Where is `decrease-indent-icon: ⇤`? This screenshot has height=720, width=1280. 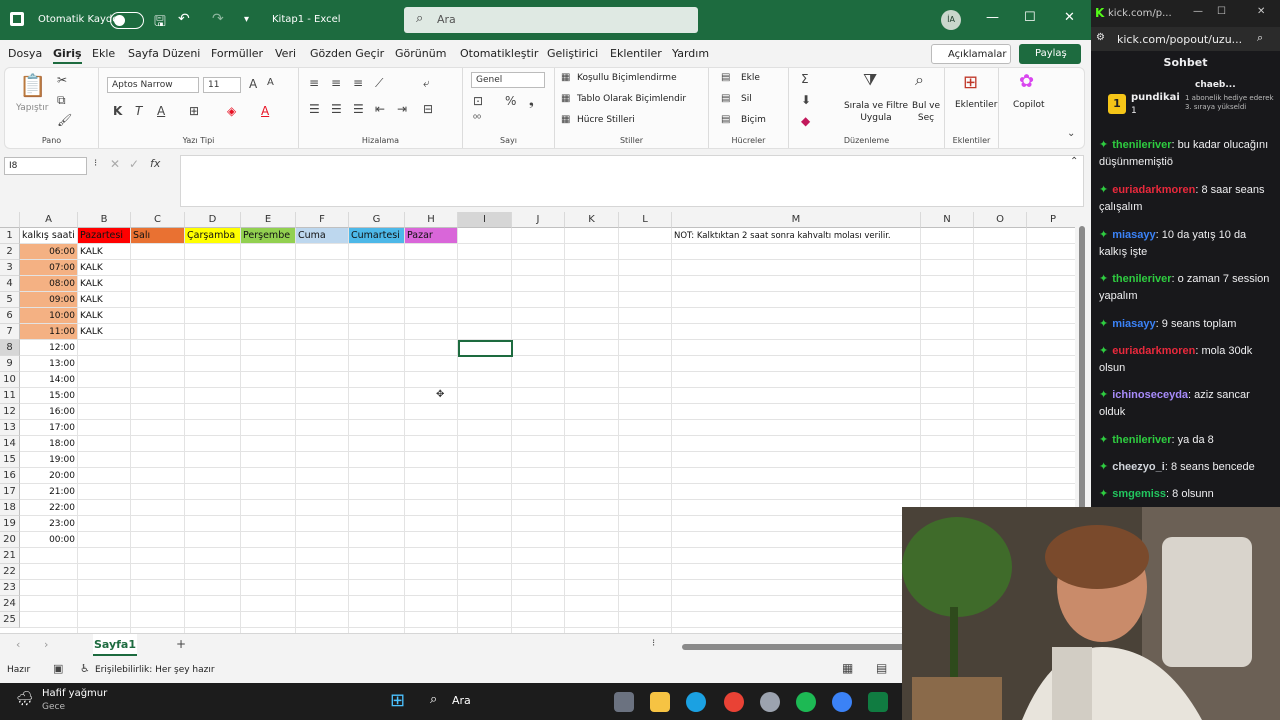
decrease-indent-icon: ⇤ is located at coordinates (380, 109).